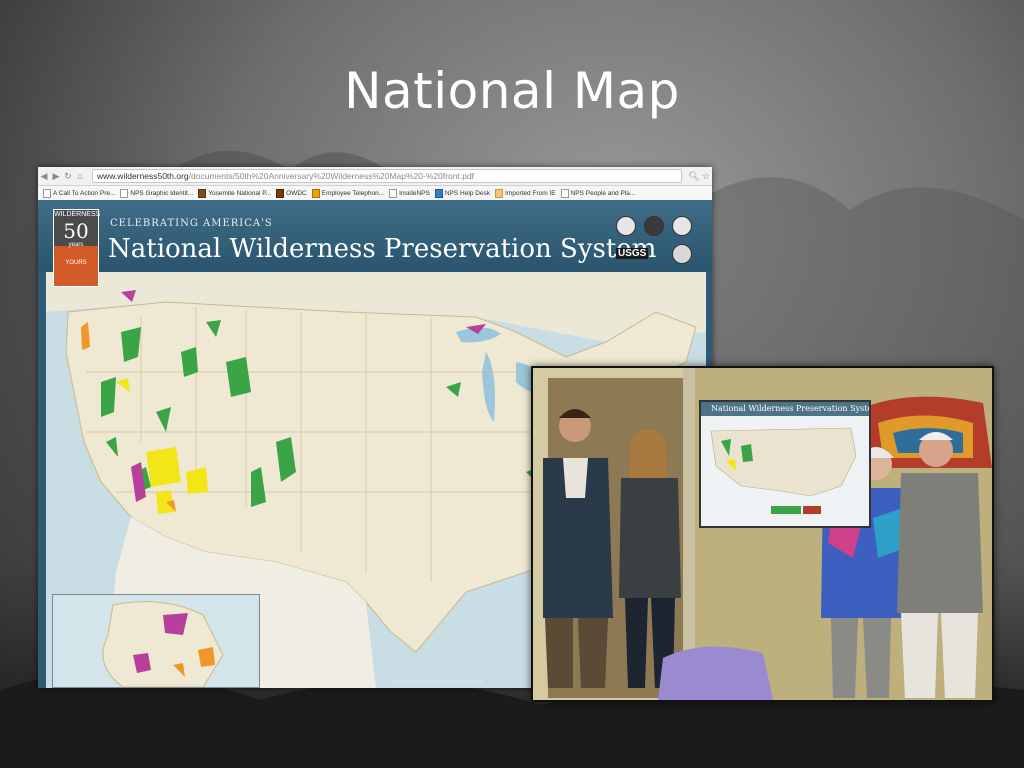 This screenshot has height=768, width=1024. Describe the element at coordinates (626, 226) in the screenshot. I see `forest-service-shield-icon` at that location.